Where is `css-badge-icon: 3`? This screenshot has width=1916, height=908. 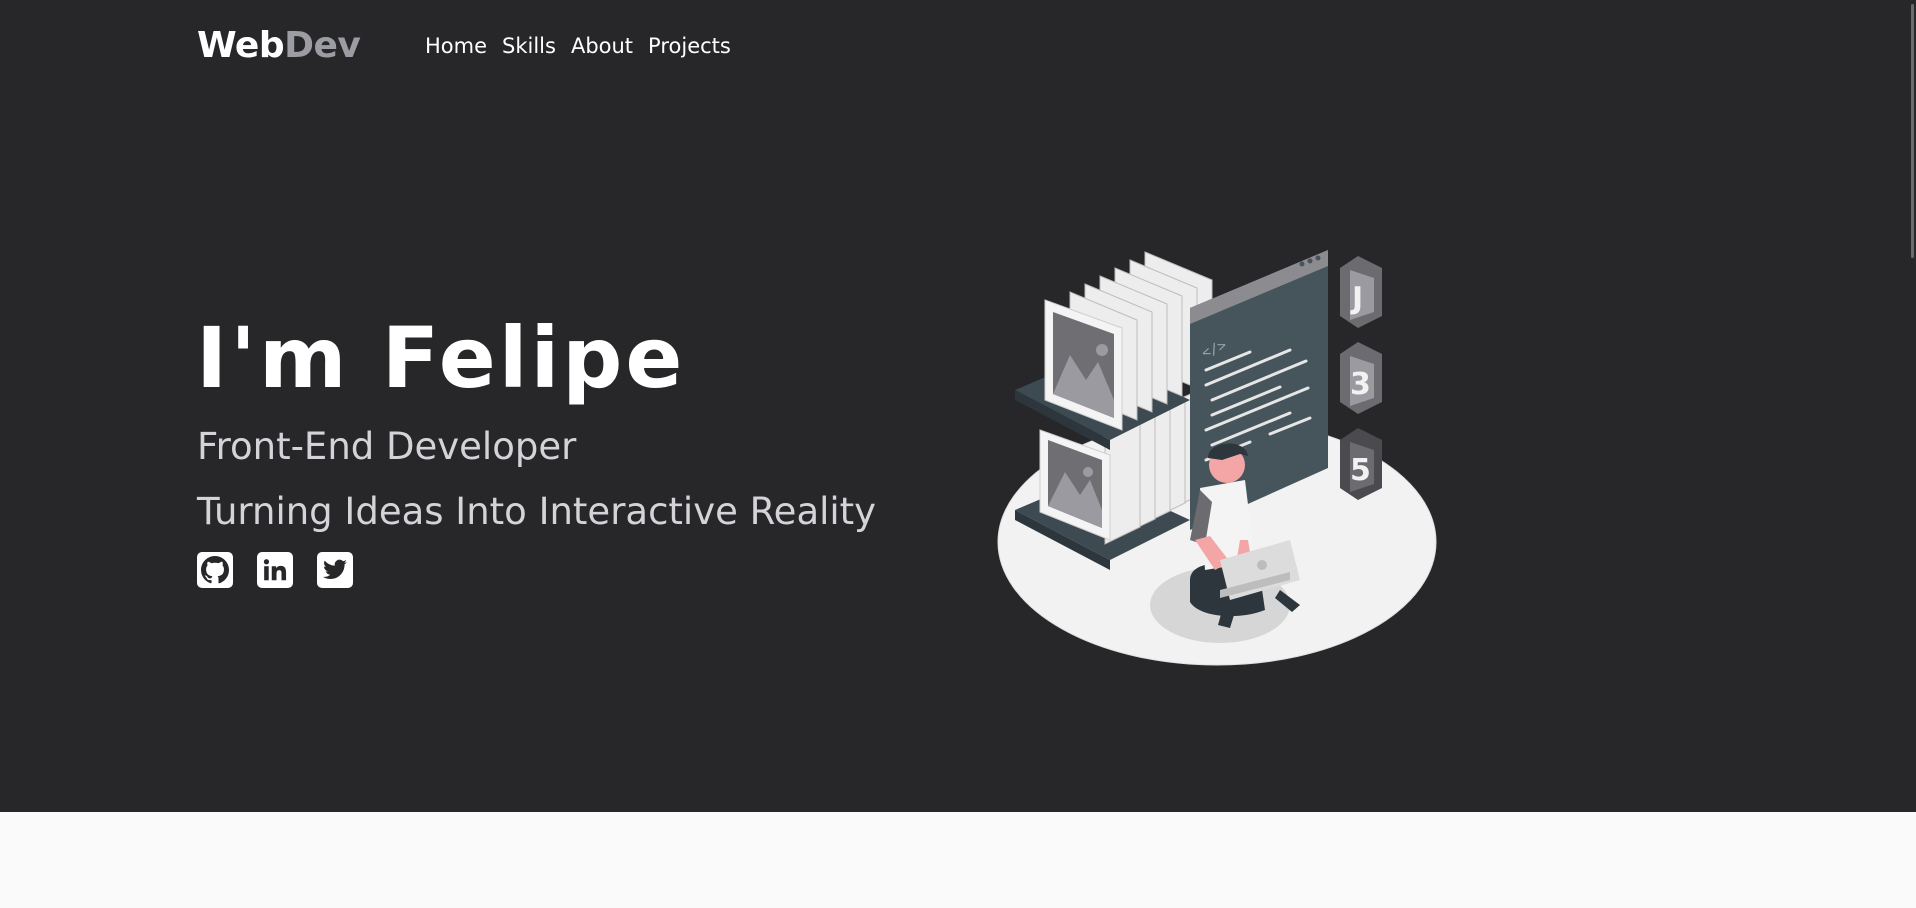
css-badge-icon: 3 is located at coordinates (1361, 378).